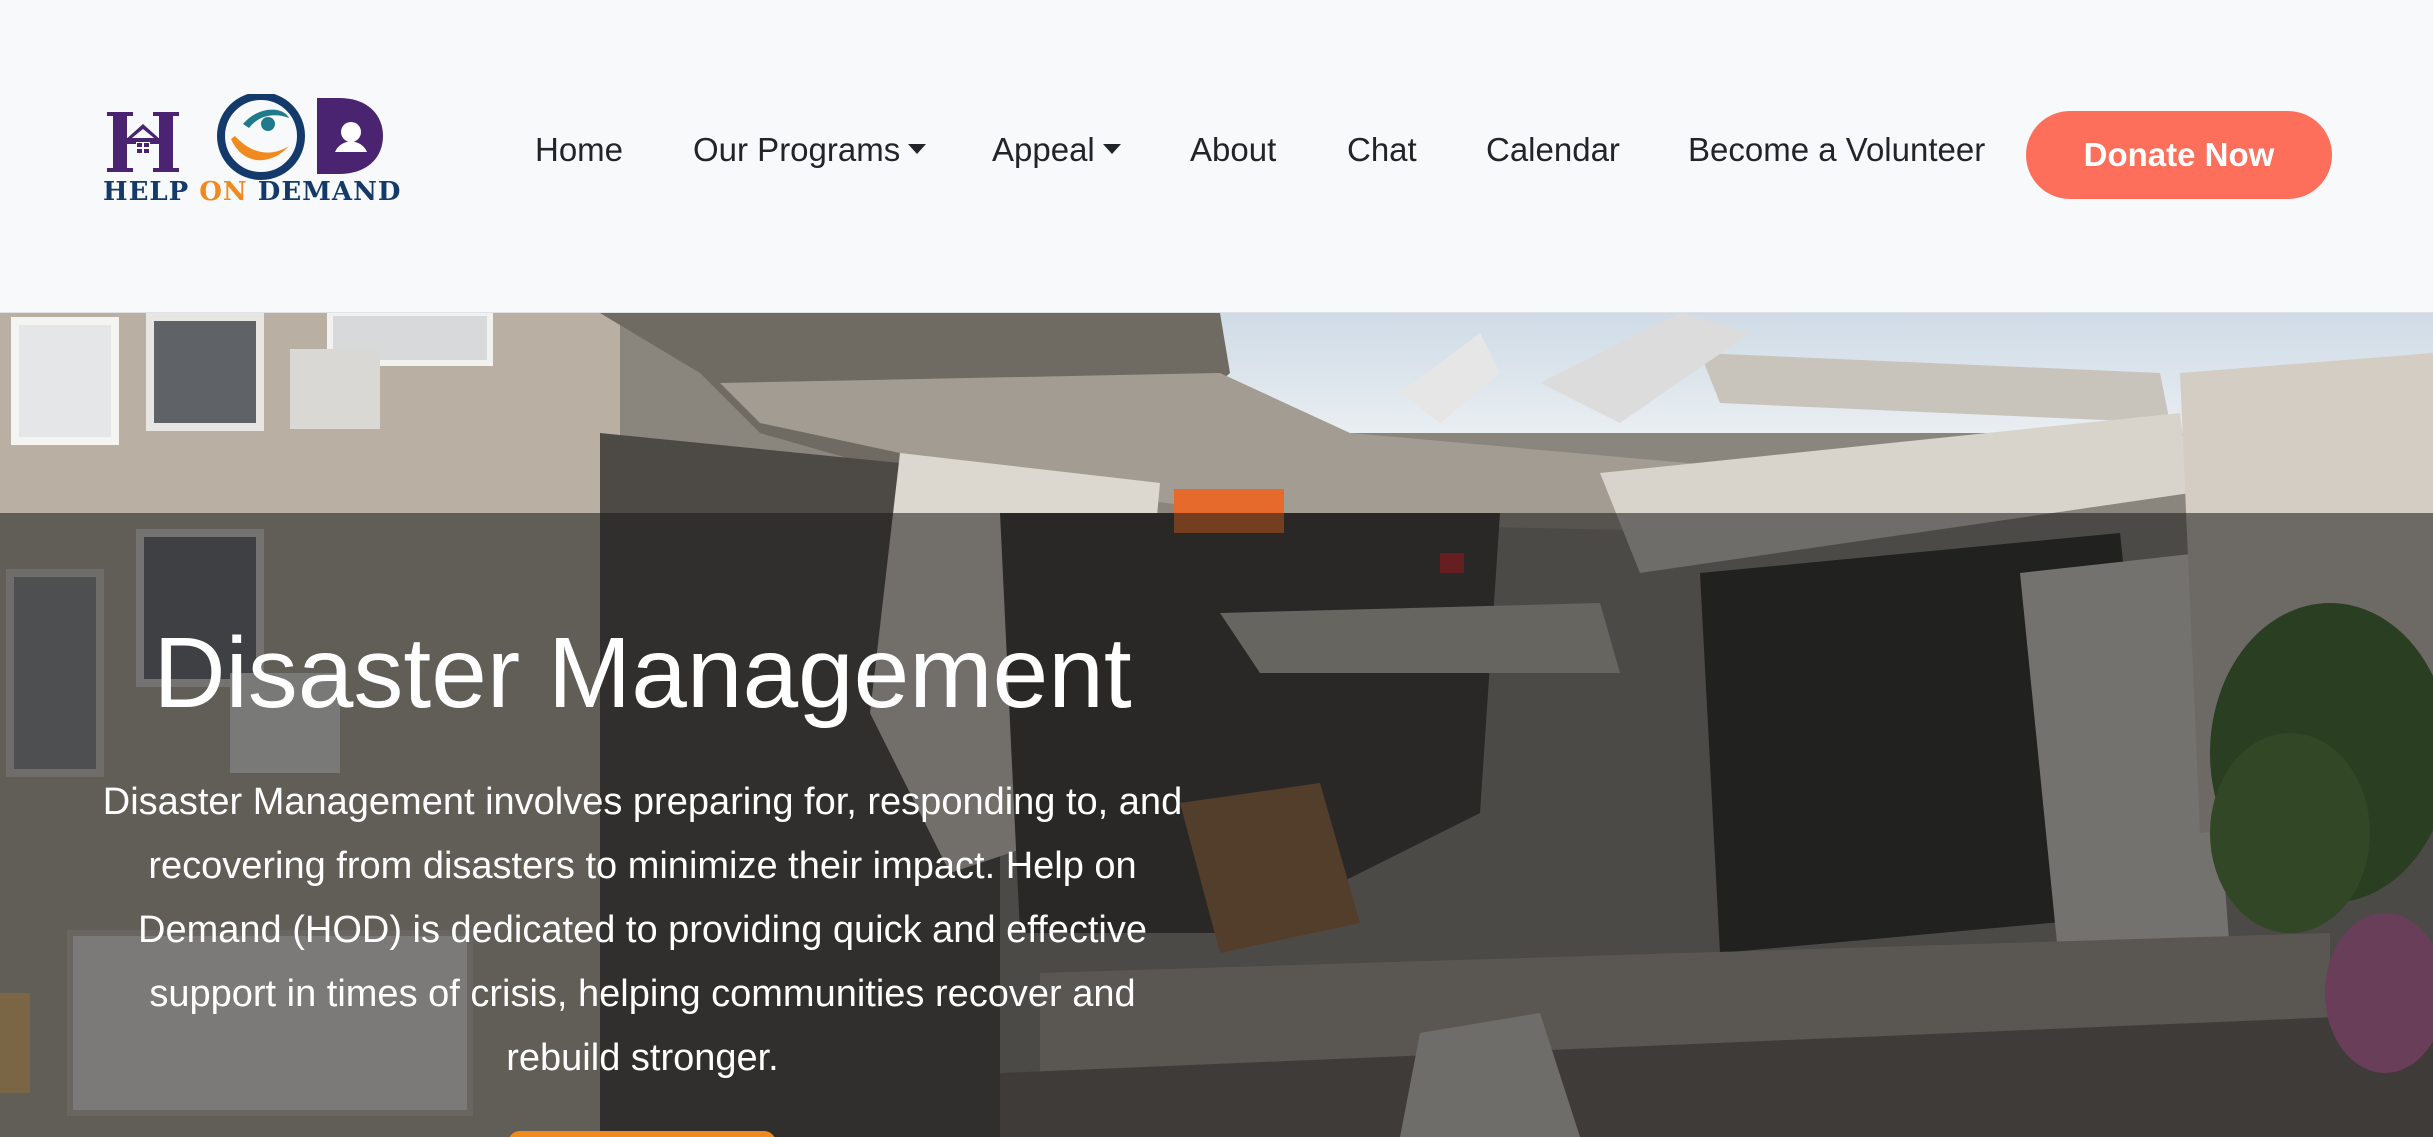 The height and width of the screenshot is (1137, 2433). What do you see at coordinates (642, 1134) in the screenshot?
I see `hero-action-button` at bounding box center [642, 1134].